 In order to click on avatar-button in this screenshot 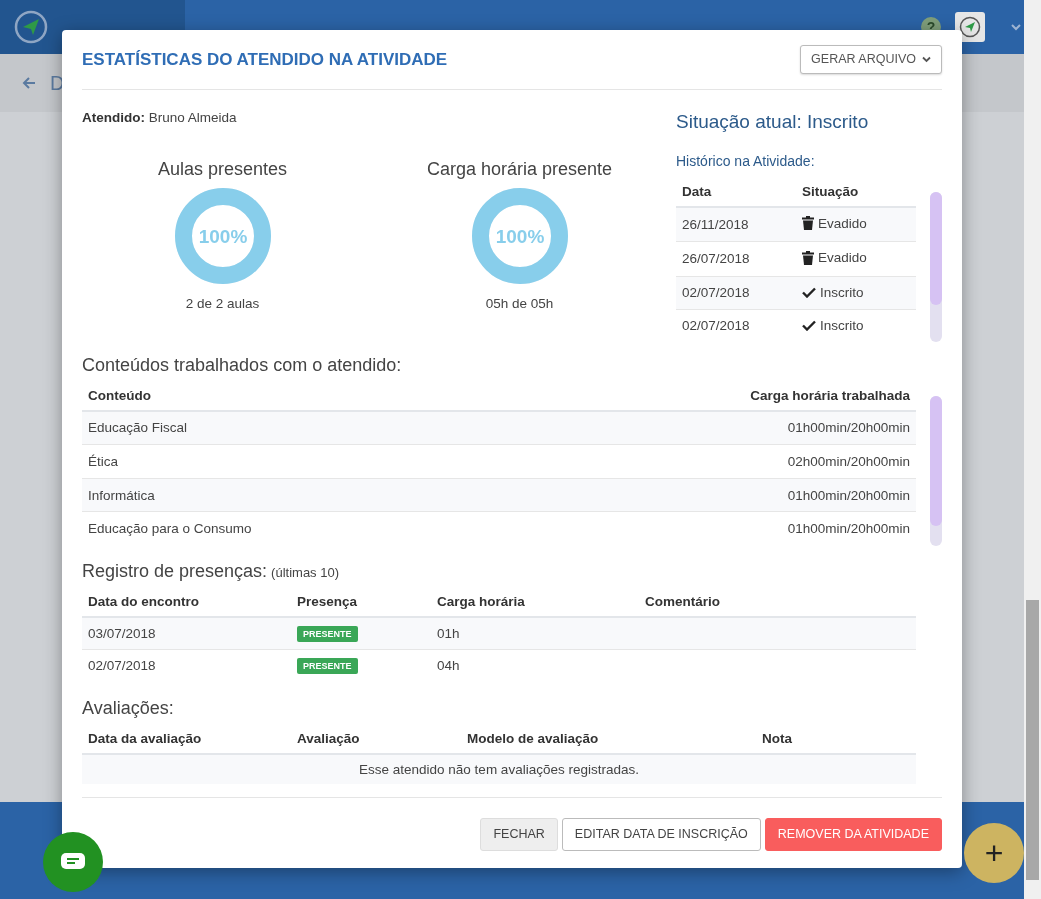, I will do `click(970, 27)`.